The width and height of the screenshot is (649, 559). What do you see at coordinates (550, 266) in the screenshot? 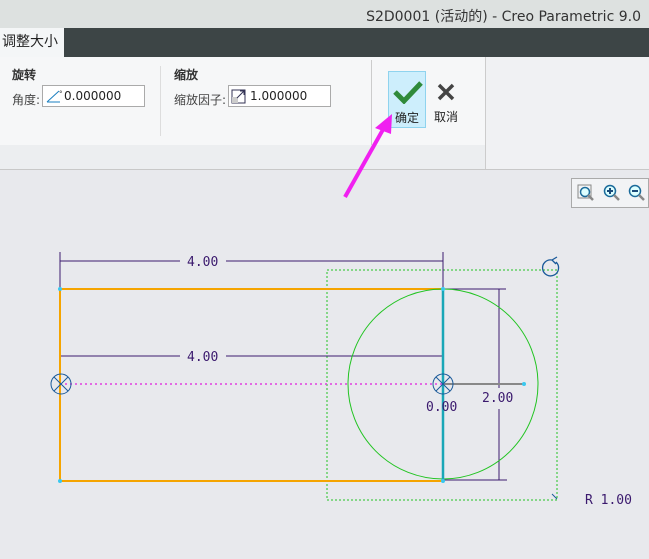
I see `rotate-handle-icon` at bounding box center [550, 266].